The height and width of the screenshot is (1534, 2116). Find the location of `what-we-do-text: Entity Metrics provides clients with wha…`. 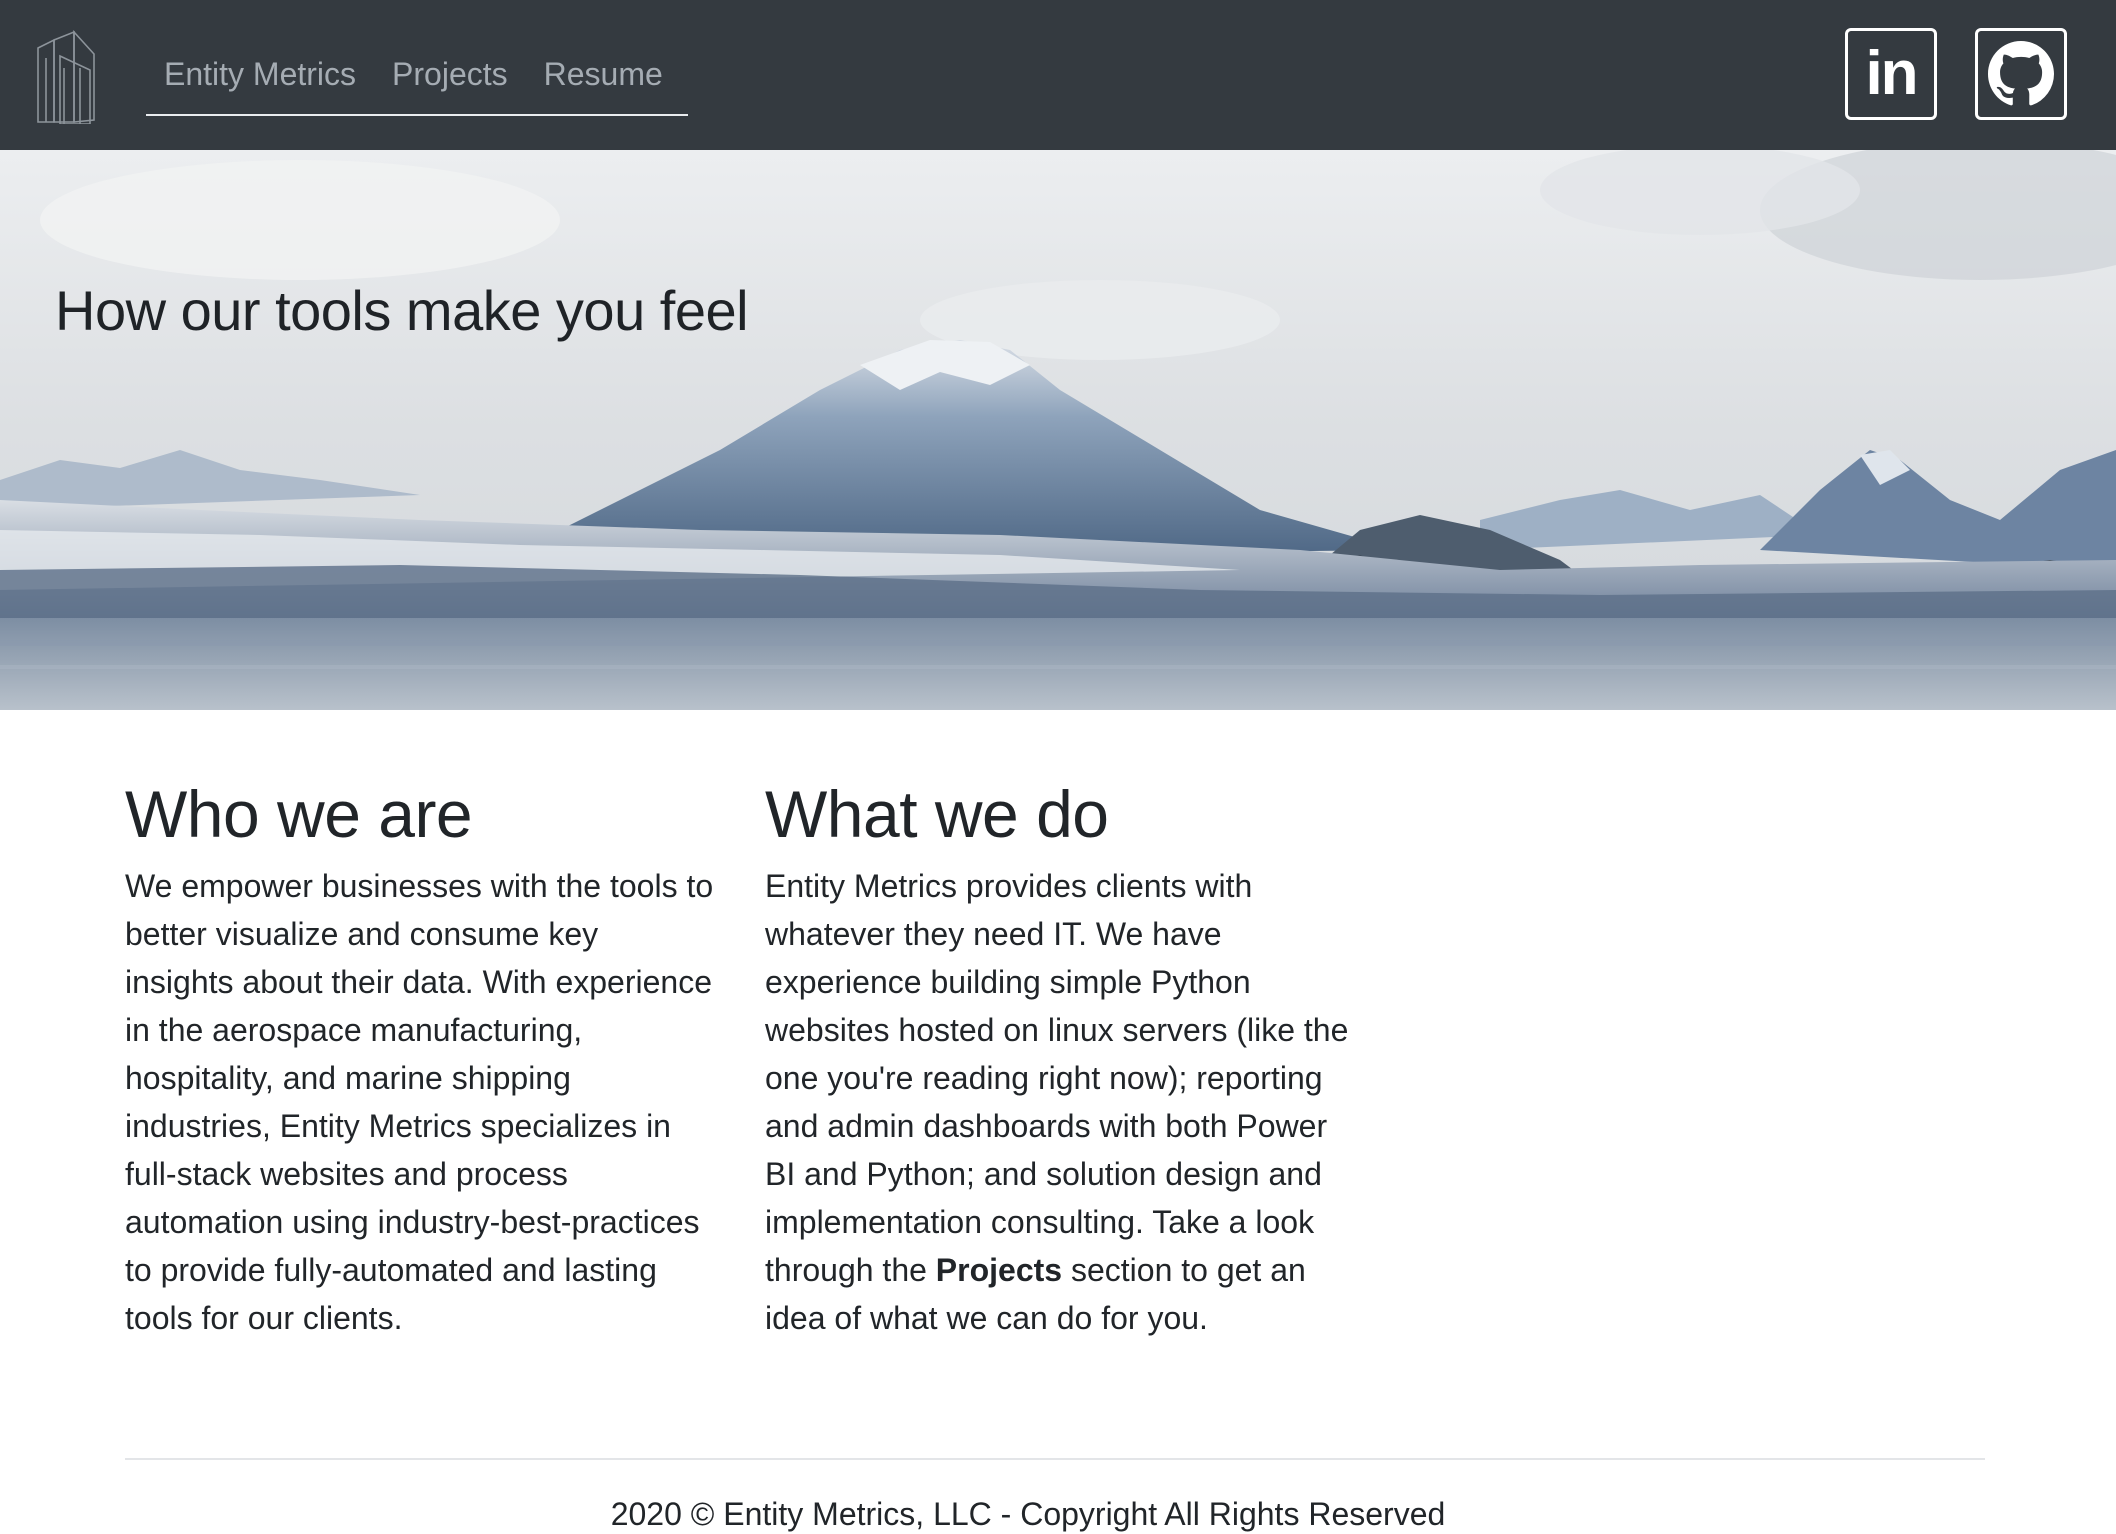

what-we-do-text: Entity Metrics provides clients with wha… is located at coordinates (1060, 1102).